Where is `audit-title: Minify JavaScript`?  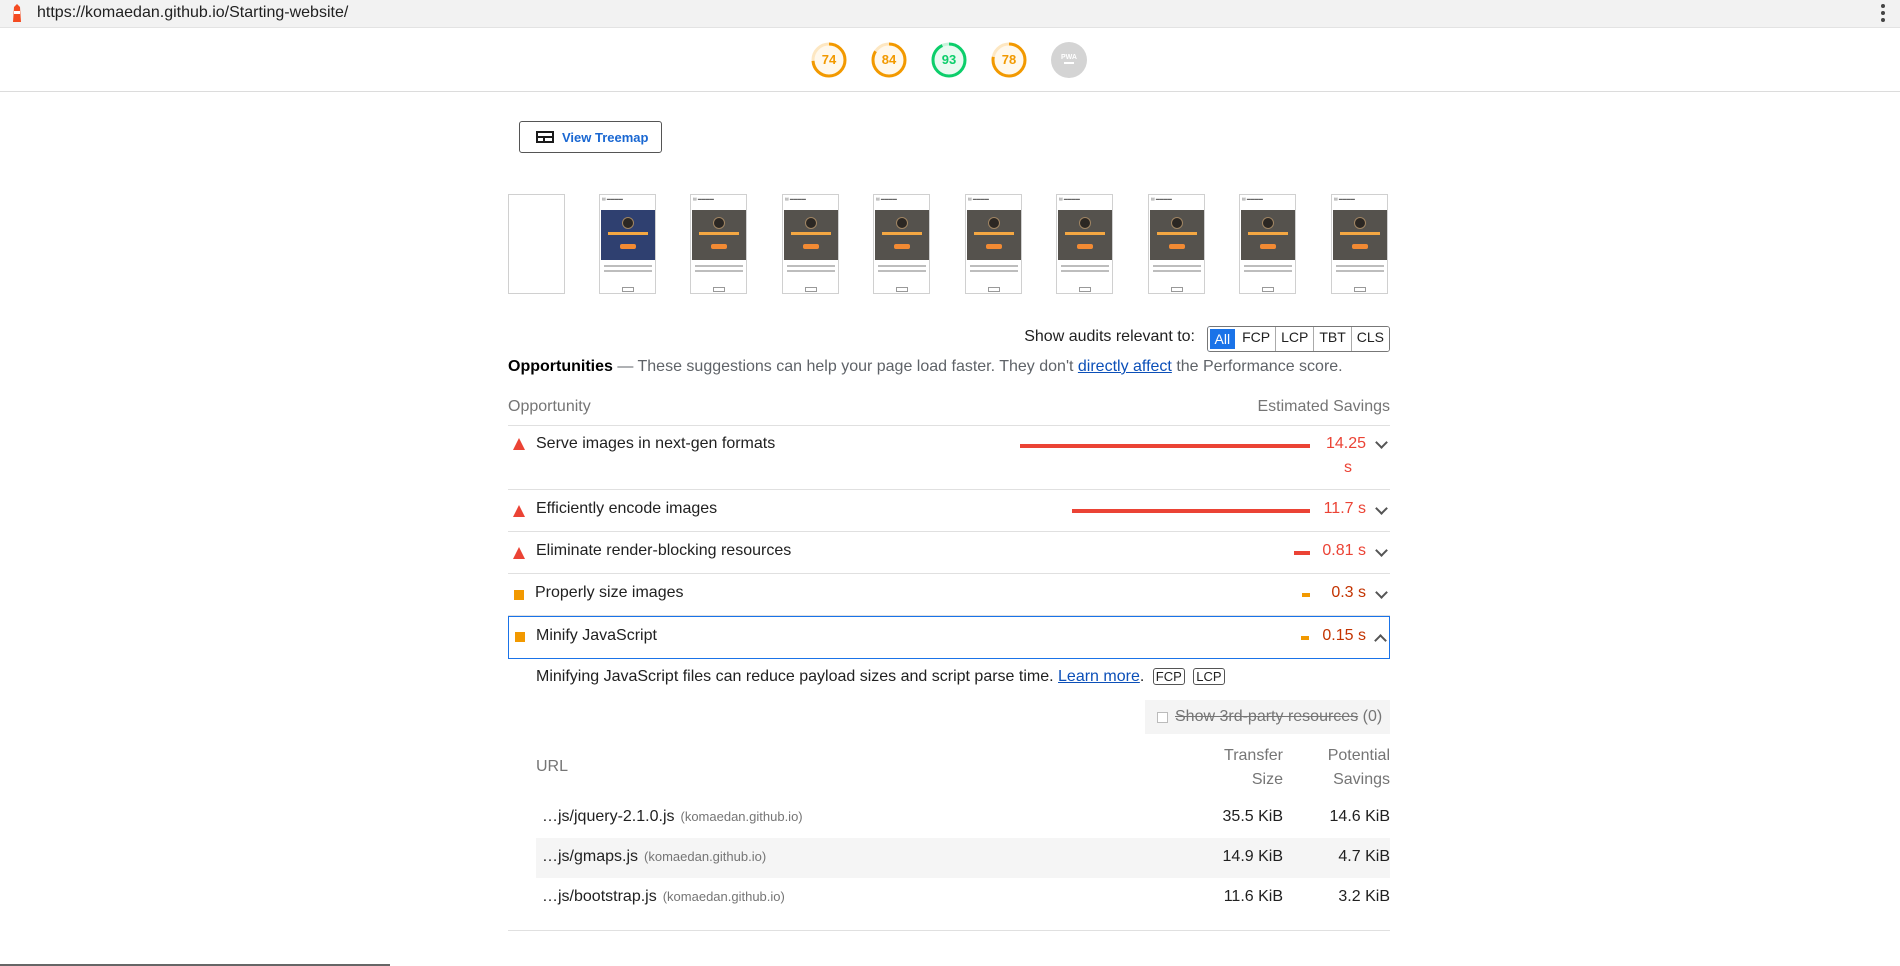 audit-title: Minify JavaScript is located at coordinates (596, 635).